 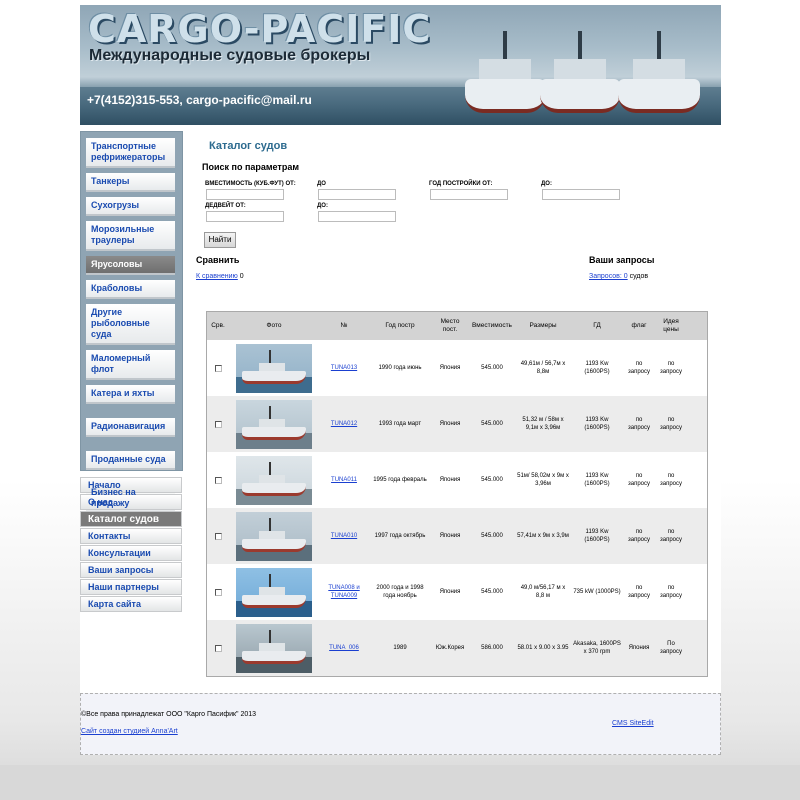 I want to click on category-item-boats-yachts: Катера и яхты, so click(x=130, y=394).